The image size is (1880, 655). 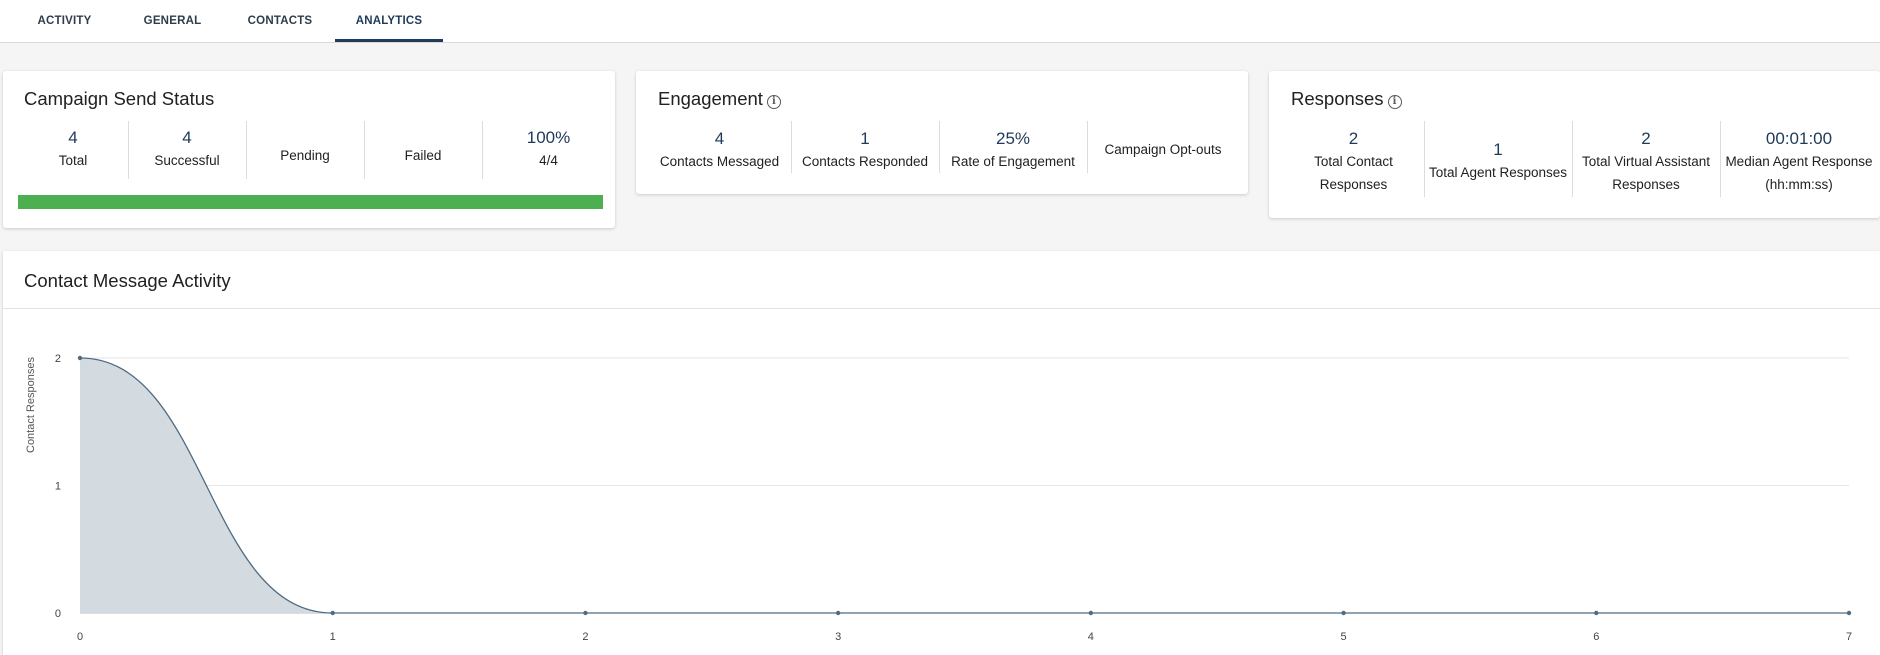 What do you see at coordinates (1849, 637) in the screenshot?
I see `x-tick-label: 7` at bounding box center [1849, 637].